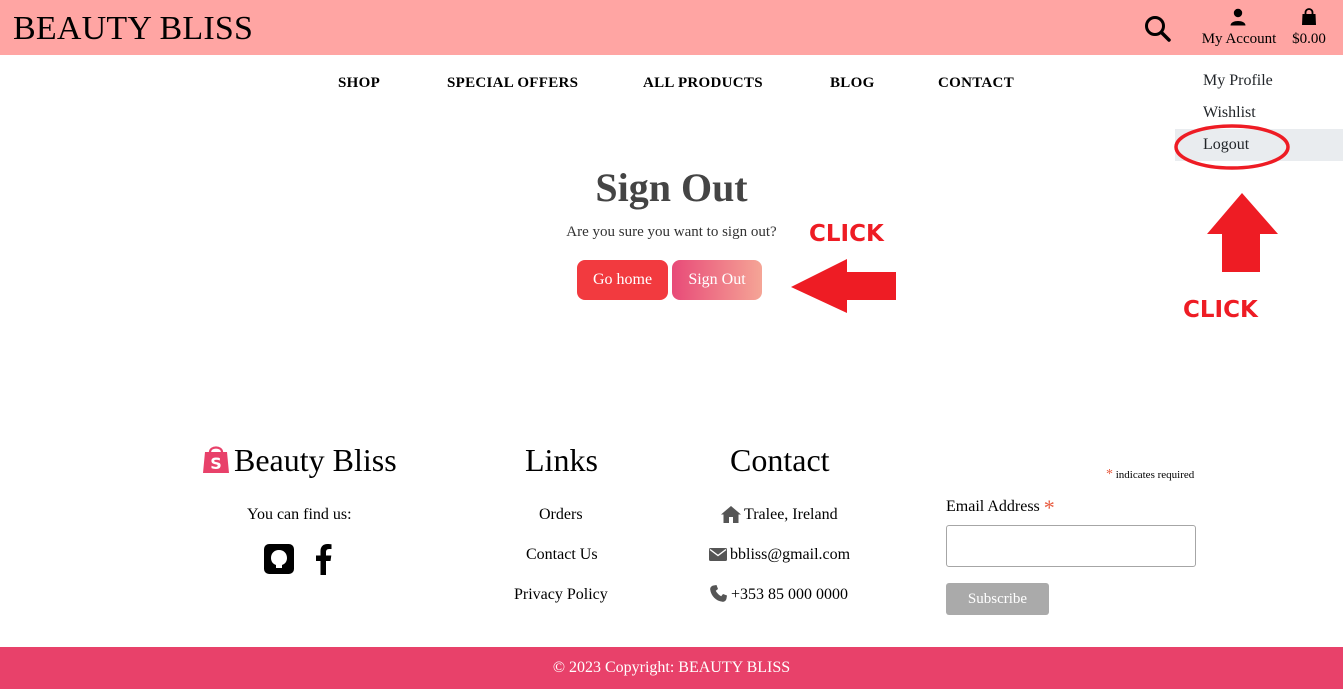 This screenshot has width=1343, height=689. Describe the element at coordinates (562, 555) in the screenshot. I see `footer-link-contact-us: Contact Us` at that location.